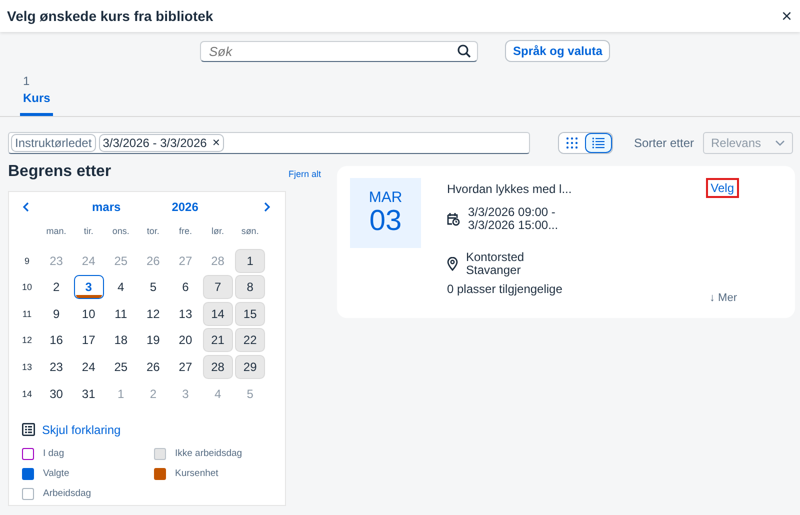  What do you see at coordinates (121, 366) in the screenshot?
I see `calendar-day: 25` at bounding box center [121, 366].